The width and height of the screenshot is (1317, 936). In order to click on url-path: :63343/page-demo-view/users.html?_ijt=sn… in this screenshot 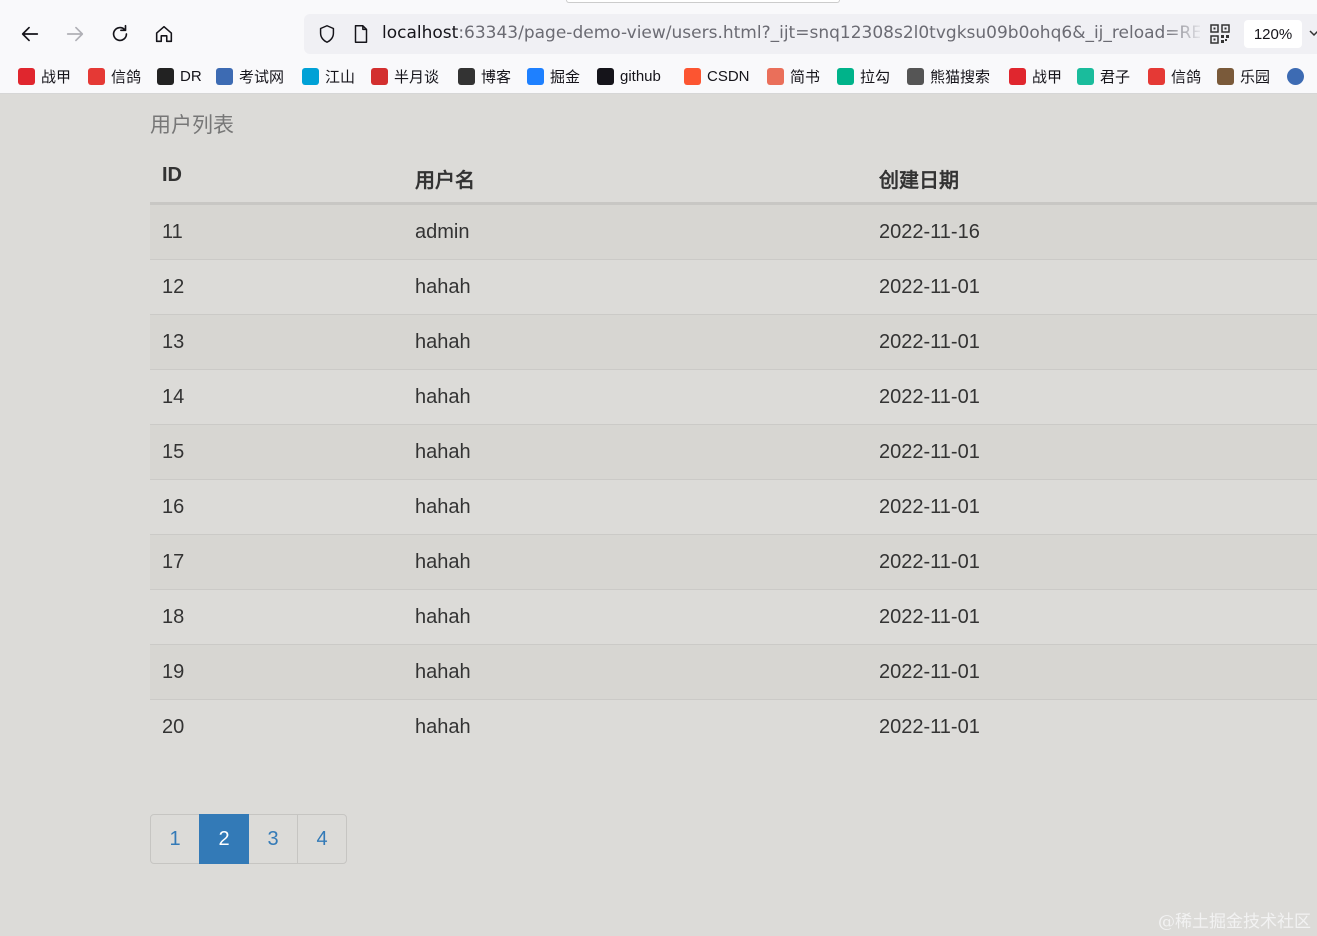, I will do `click(829, 33)`.